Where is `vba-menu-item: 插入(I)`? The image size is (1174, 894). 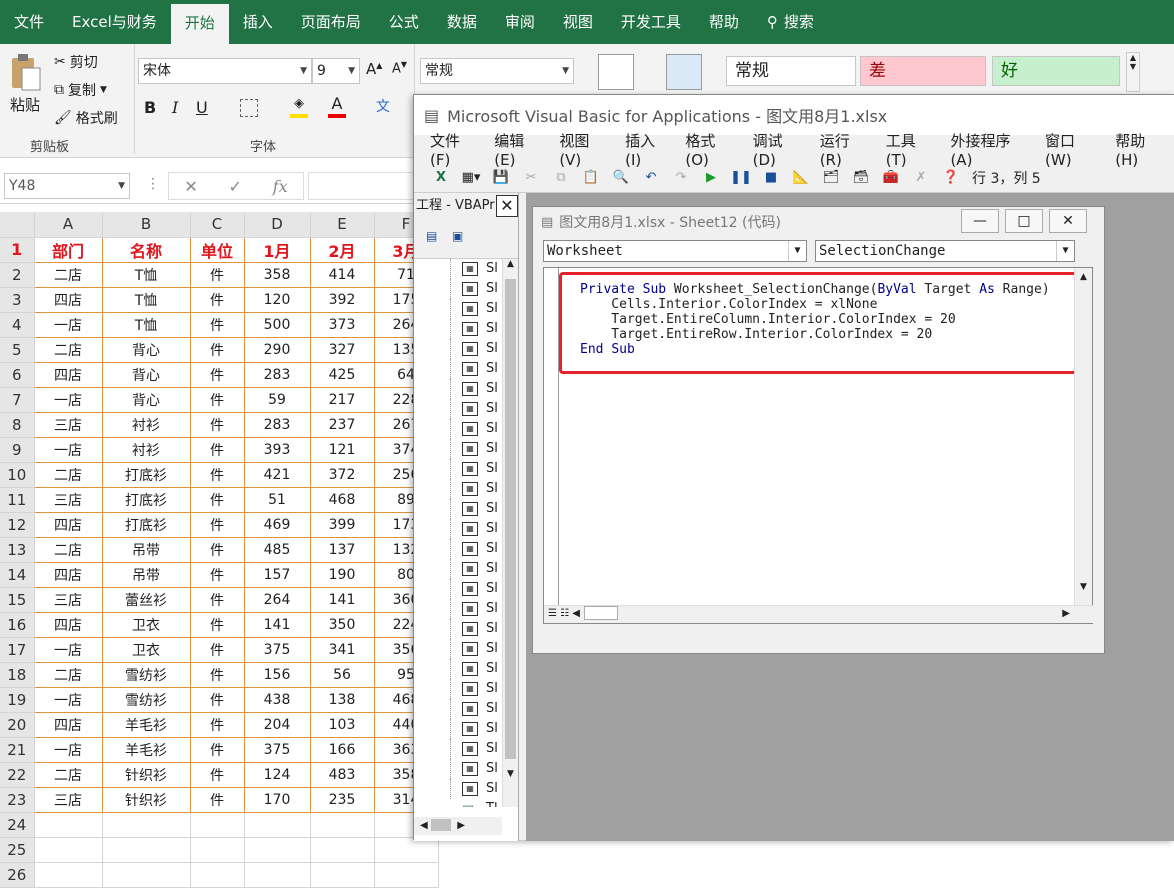
vba-menu-item: 插入(I) is located at coordinates (647, 149).